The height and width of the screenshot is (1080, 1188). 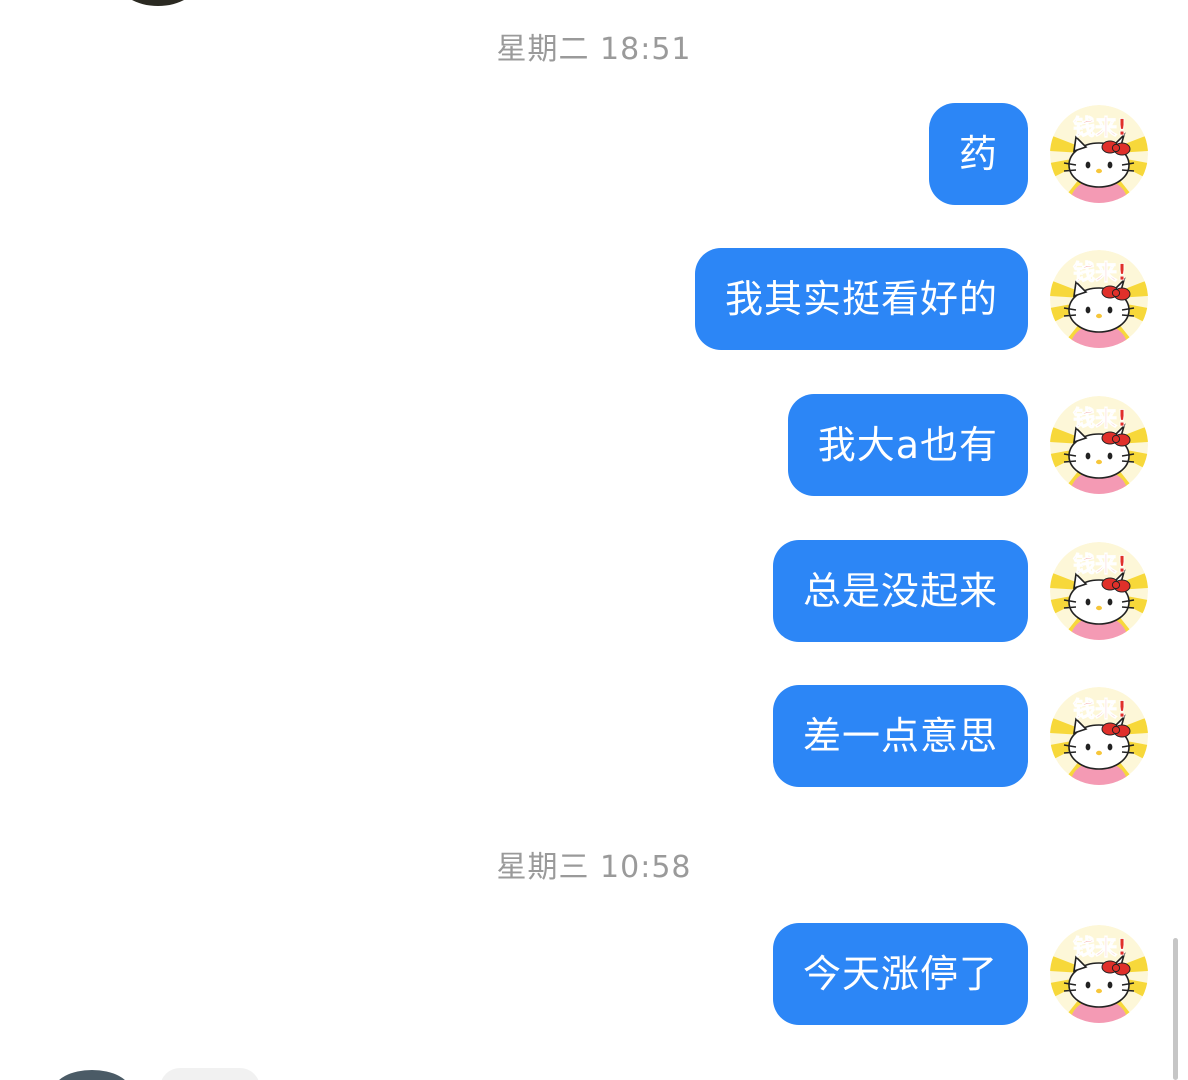 I want to click on message-bubble, so click(x=210, y=1074).